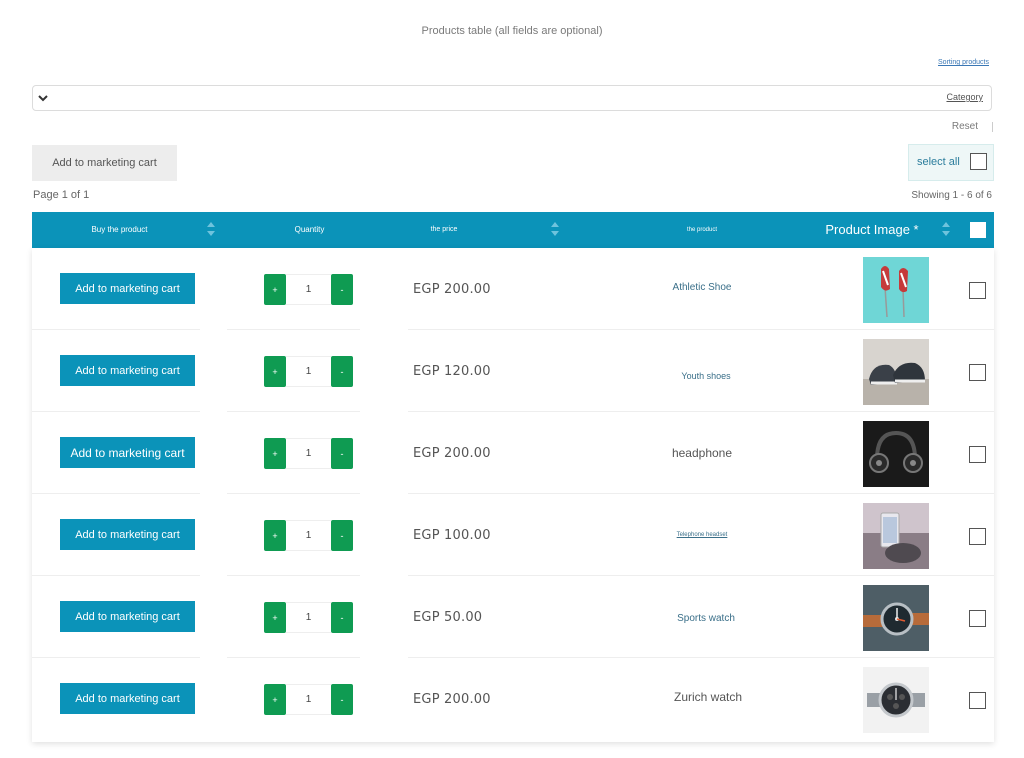 The width and height of the screenshot is (1024, 758). I want to click on select-all-checkbox, so click(978, 161).